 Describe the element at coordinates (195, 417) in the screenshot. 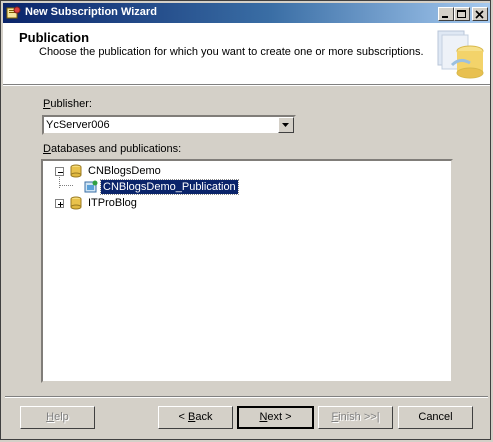

I see `back-button: < Back` at that location.